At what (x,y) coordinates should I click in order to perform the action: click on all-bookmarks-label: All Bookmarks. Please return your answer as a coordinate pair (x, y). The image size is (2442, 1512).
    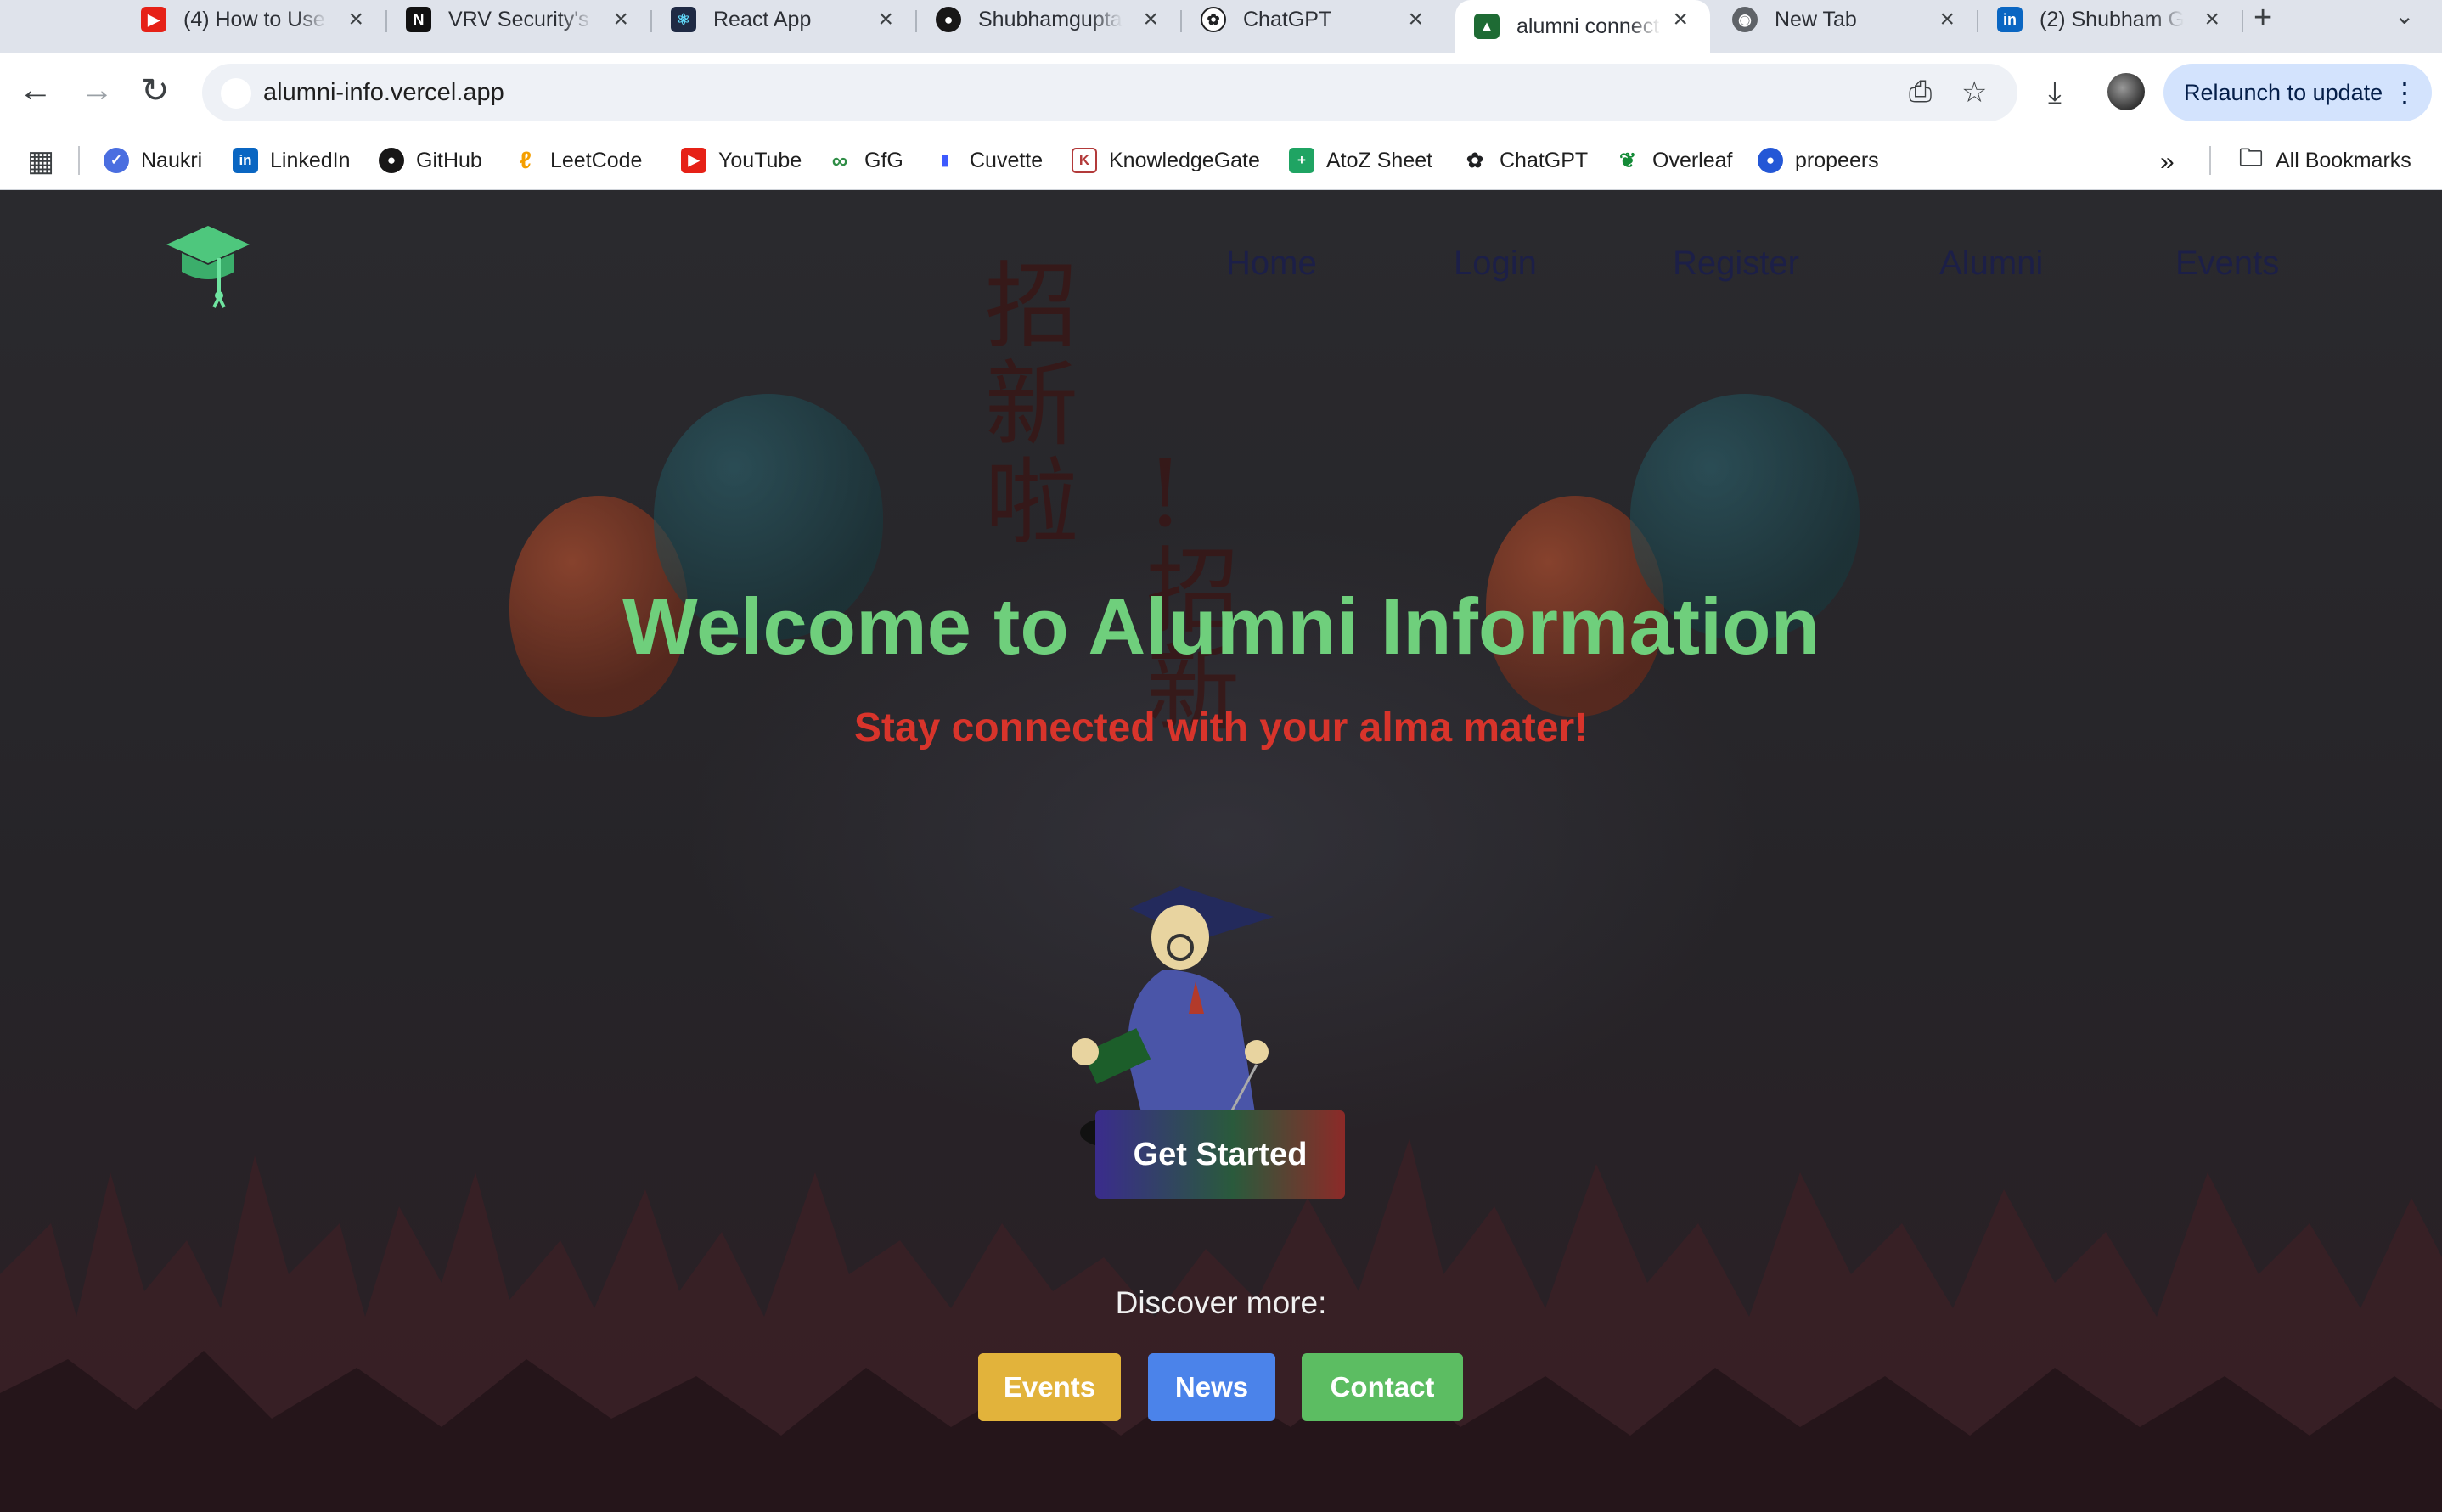
    Looking at the image, I should click on (2343, 160).